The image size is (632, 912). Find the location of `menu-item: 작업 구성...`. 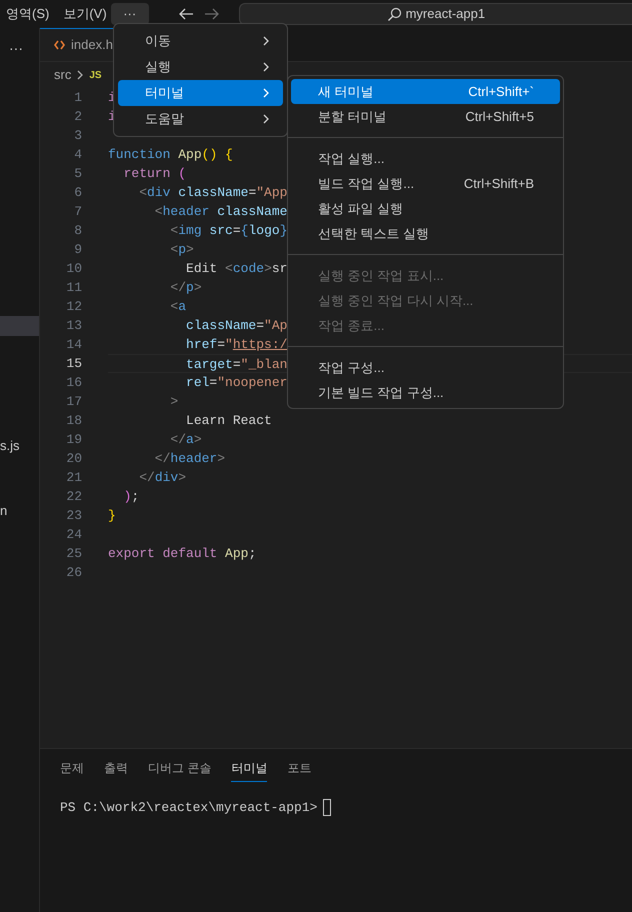

menu-item: 작업 구성... is located at coordinates (425, 367).